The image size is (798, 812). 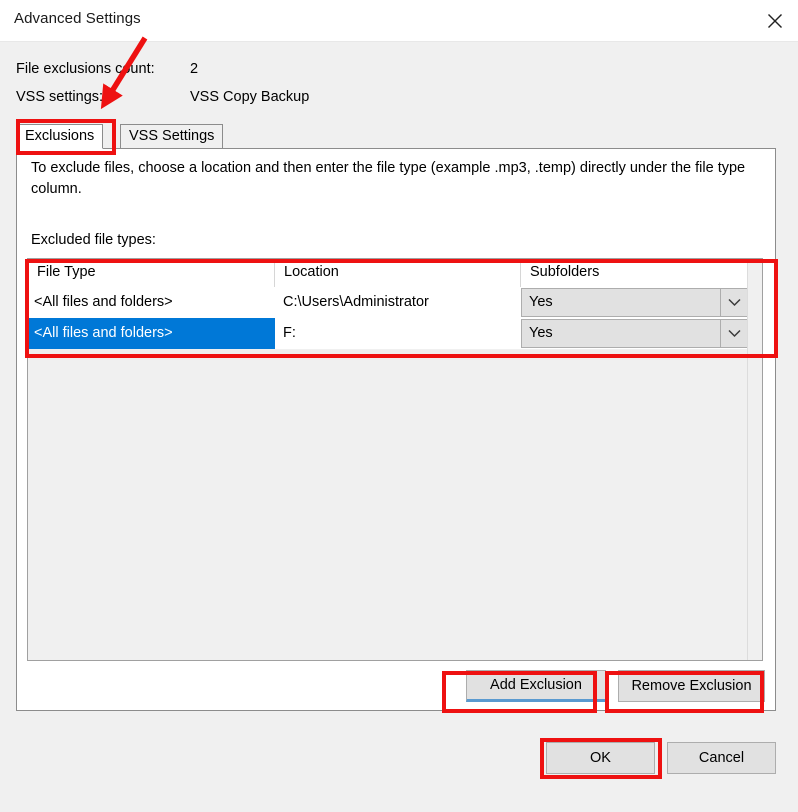 I want to click on tab-vss-settings: VSS Settings, so click(x=172, y=136).